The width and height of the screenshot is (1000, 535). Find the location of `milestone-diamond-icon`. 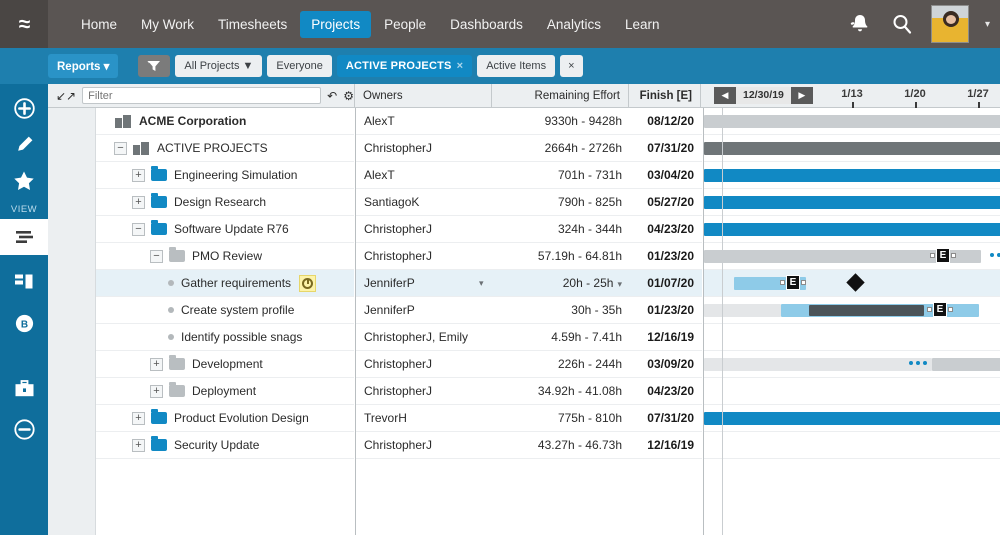

milestone-diamond-icon is located at coordinates (855, 282).